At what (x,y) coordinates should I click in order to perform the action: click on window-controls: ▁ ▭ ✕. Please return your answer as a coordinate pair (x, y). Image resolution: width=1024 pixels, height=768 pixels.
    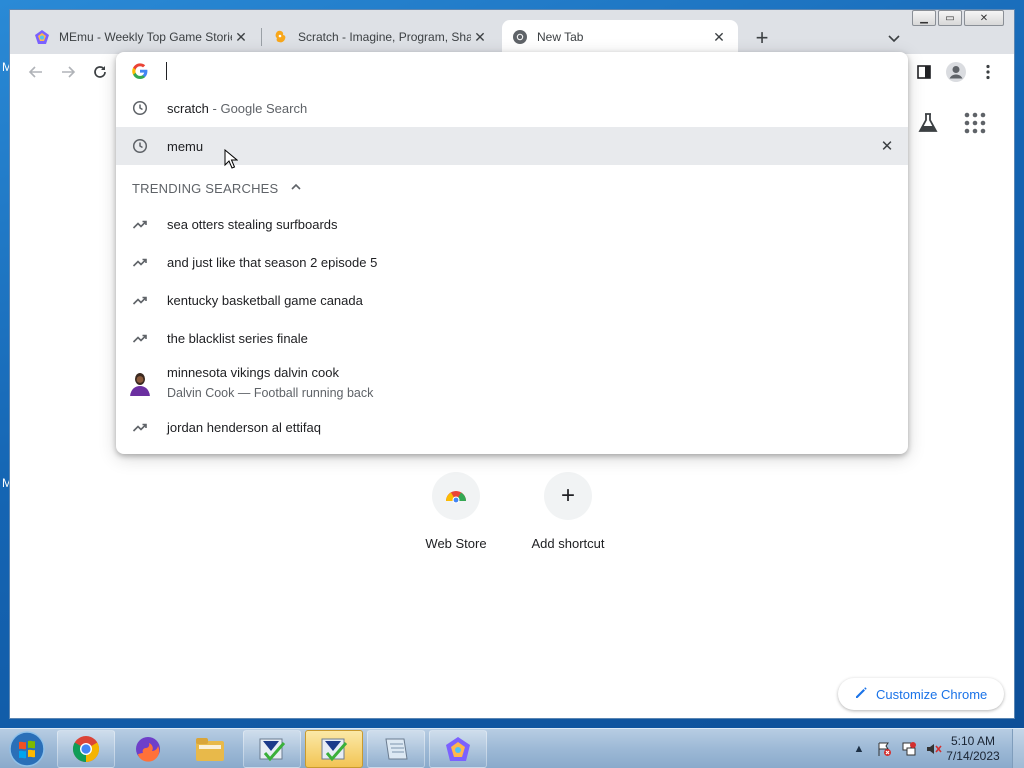
    Looking at the image, I should click on (957, 18).